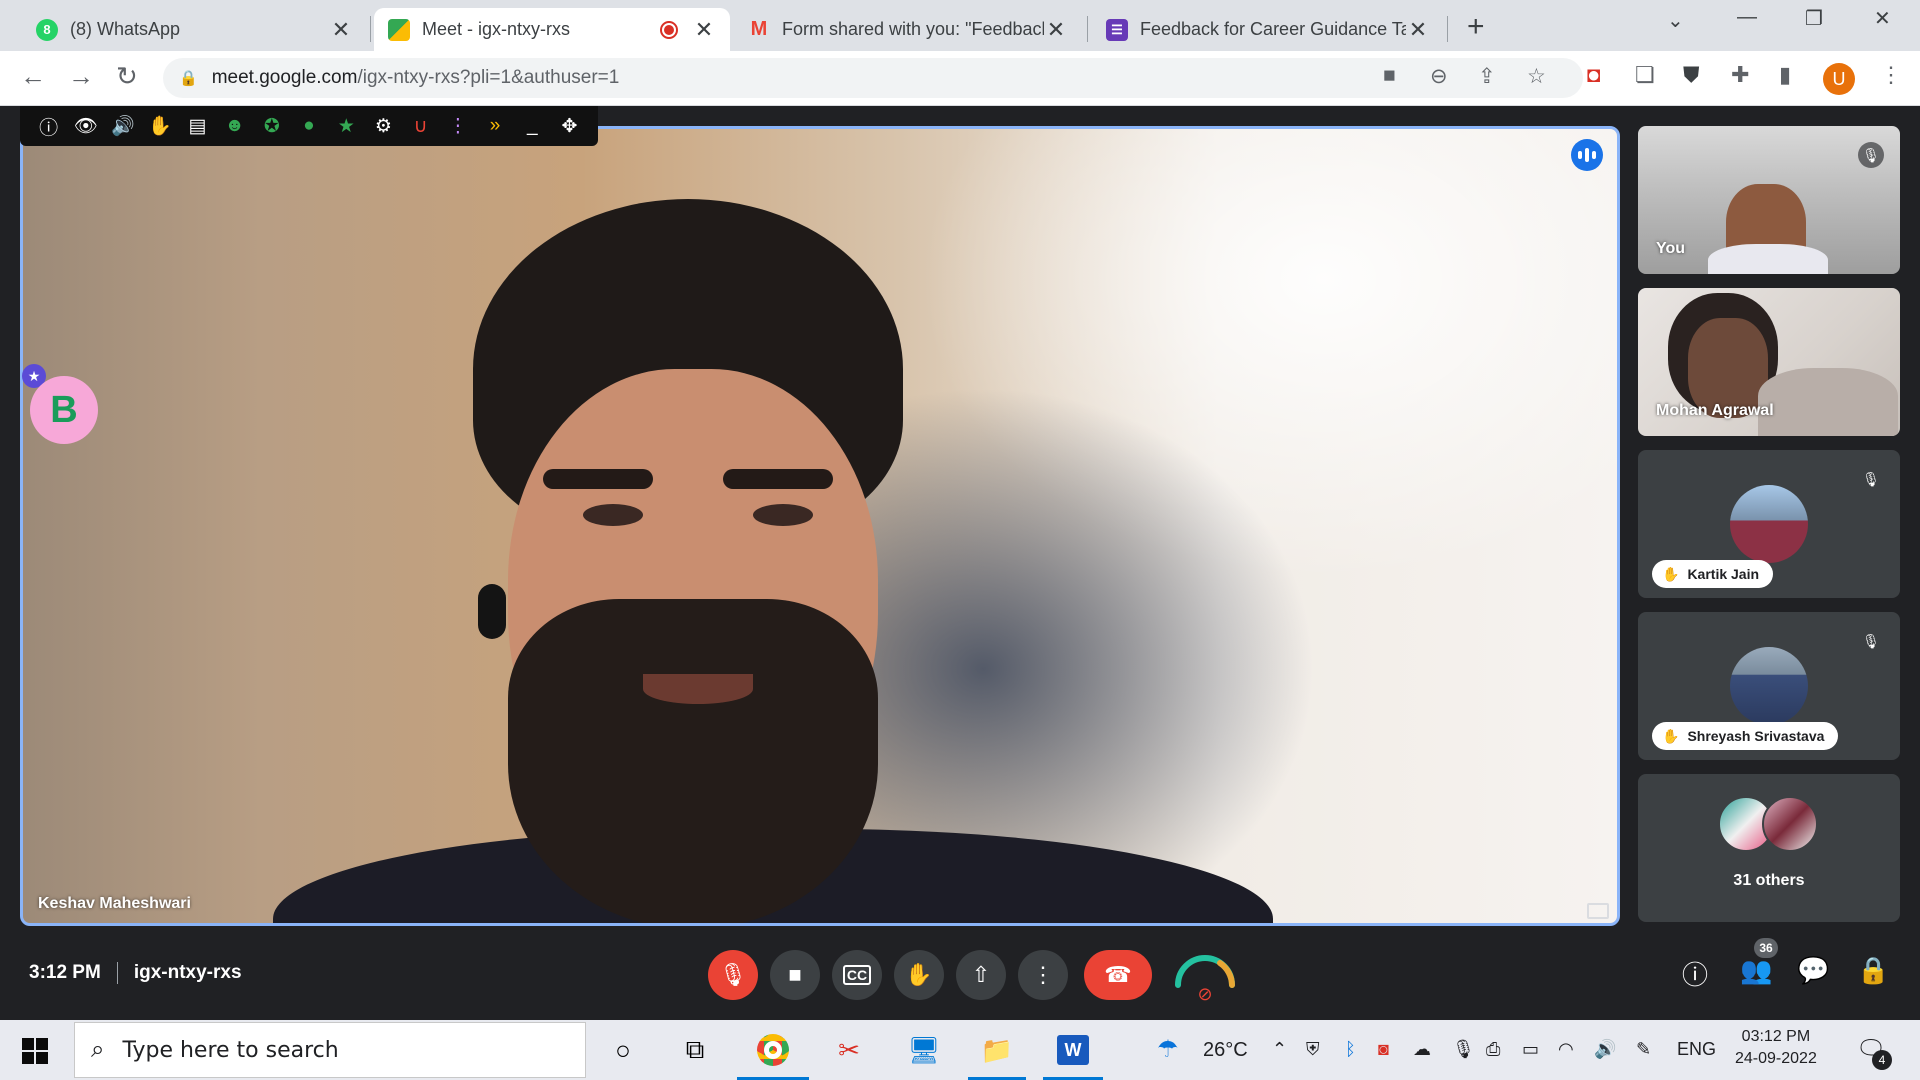 The height and width of the screenshot is (1080, 1920). Describe the element at coordinates (1493, 1049) in the screenshot. I see `screenshot-icon: ⎙` at that location.